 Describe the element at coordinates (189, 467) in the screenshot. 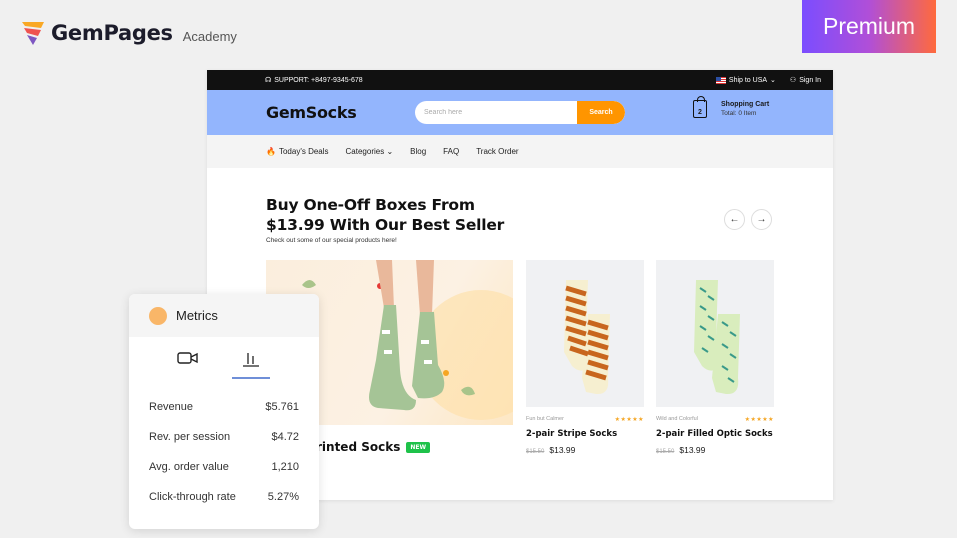

I see `metric-label: Avg. order value` at that location.